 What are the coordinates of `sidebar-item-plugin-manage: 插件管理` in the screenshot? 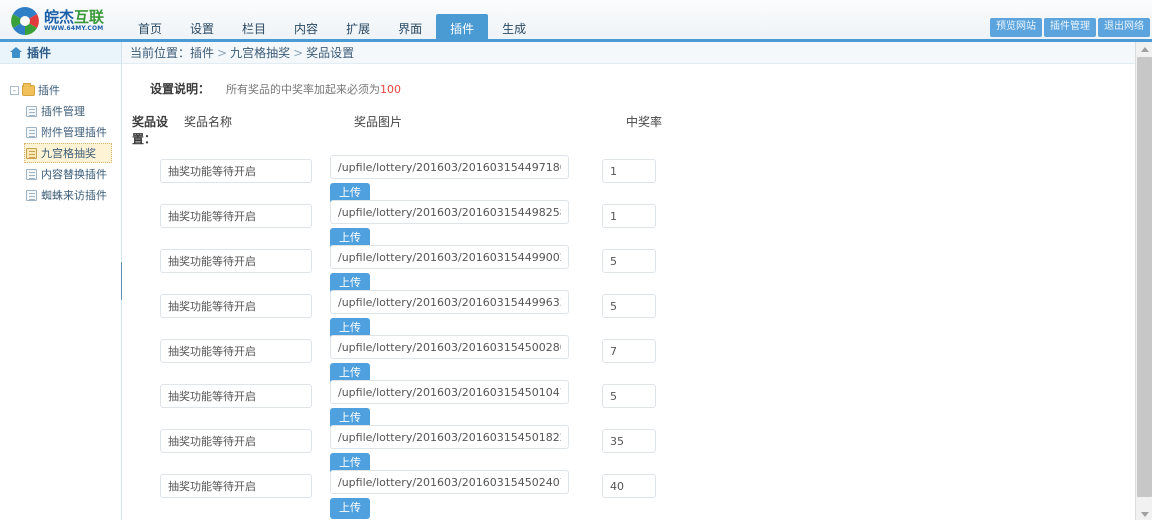 It's located at (68, 111).